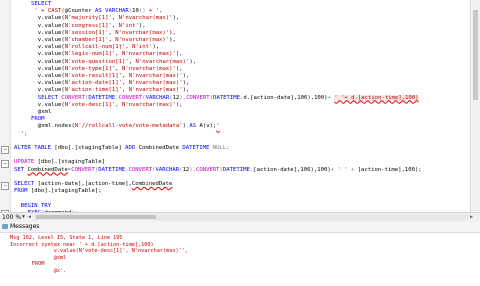 Image resolution: width=480 pixels, height=286 pixels. Describe the element at coordinates (27, 264) in the screenshot. I see `message-line: FROM` at that location.